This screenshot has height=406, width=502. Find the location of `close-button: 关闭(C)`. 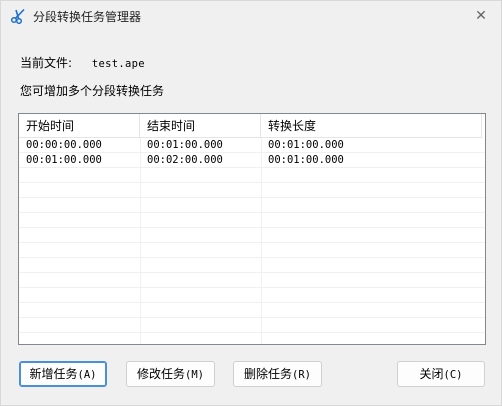

close-button: 关闭(C) is located at coordinates (441, 374).